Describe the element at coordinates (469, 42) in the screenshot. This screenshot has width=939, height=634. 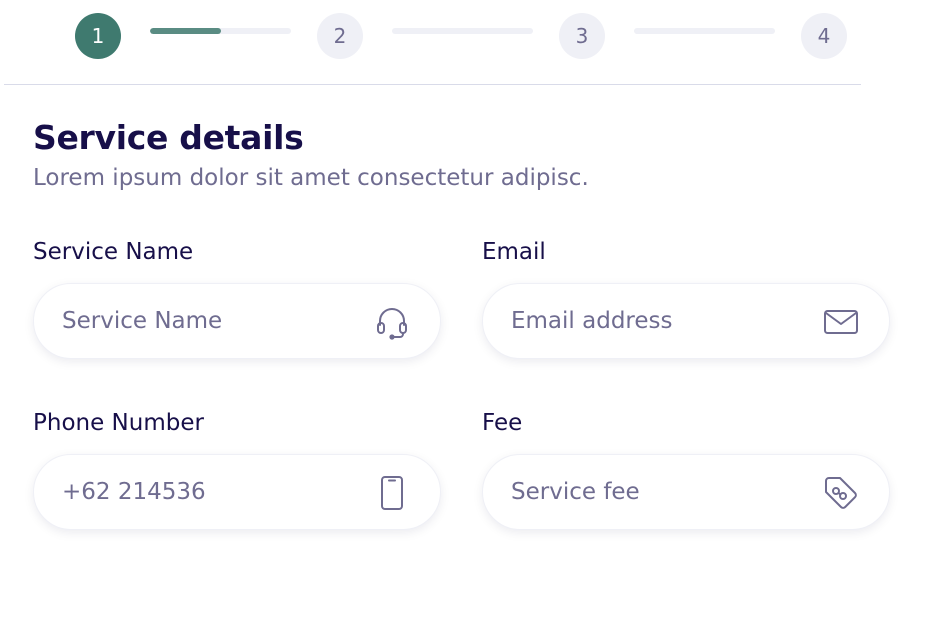
I see `progress-stepper: 1 2 3 4` at that location.